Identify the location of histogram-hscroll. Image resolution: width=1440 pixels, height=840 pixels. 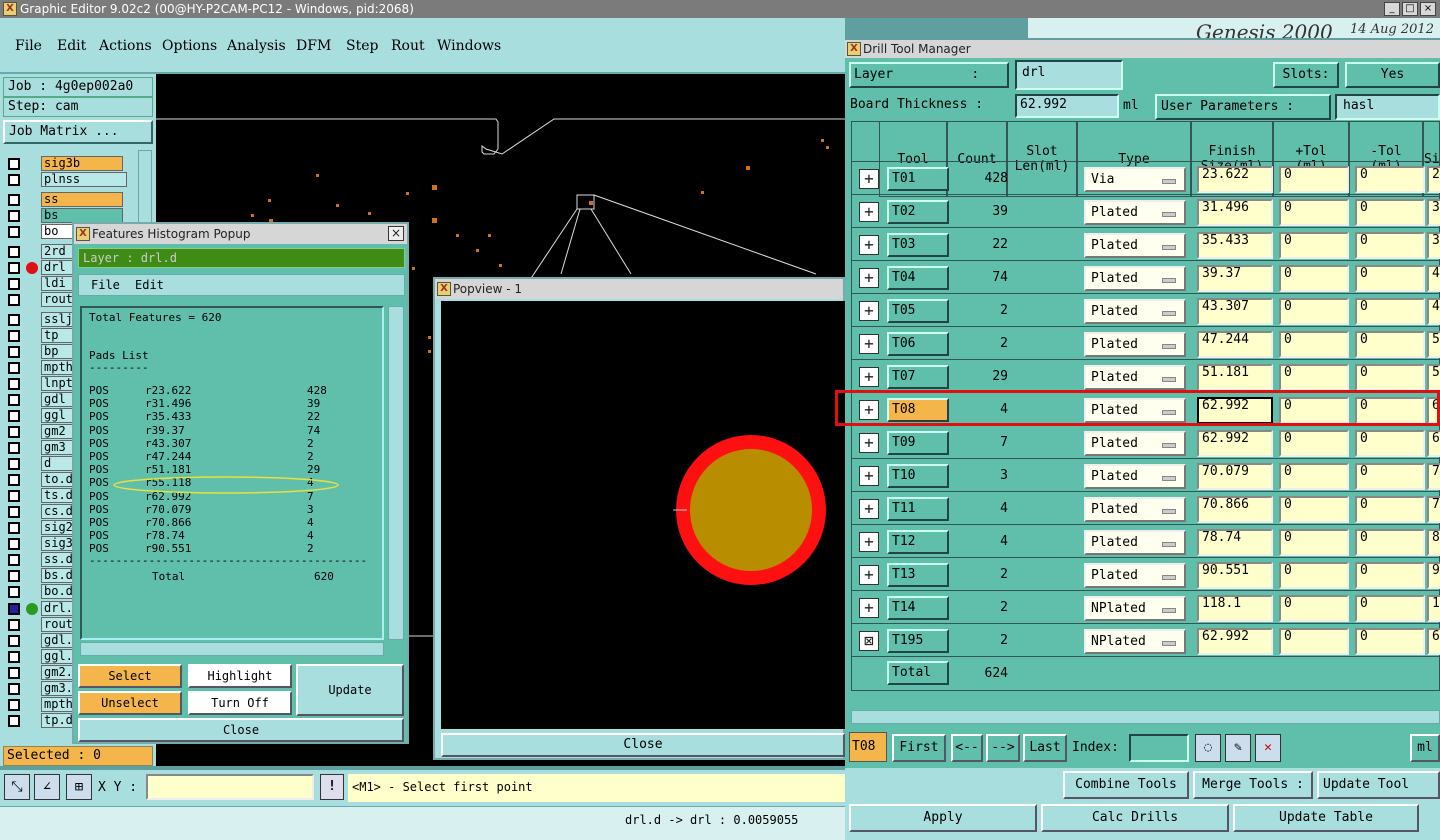
(232, 649).